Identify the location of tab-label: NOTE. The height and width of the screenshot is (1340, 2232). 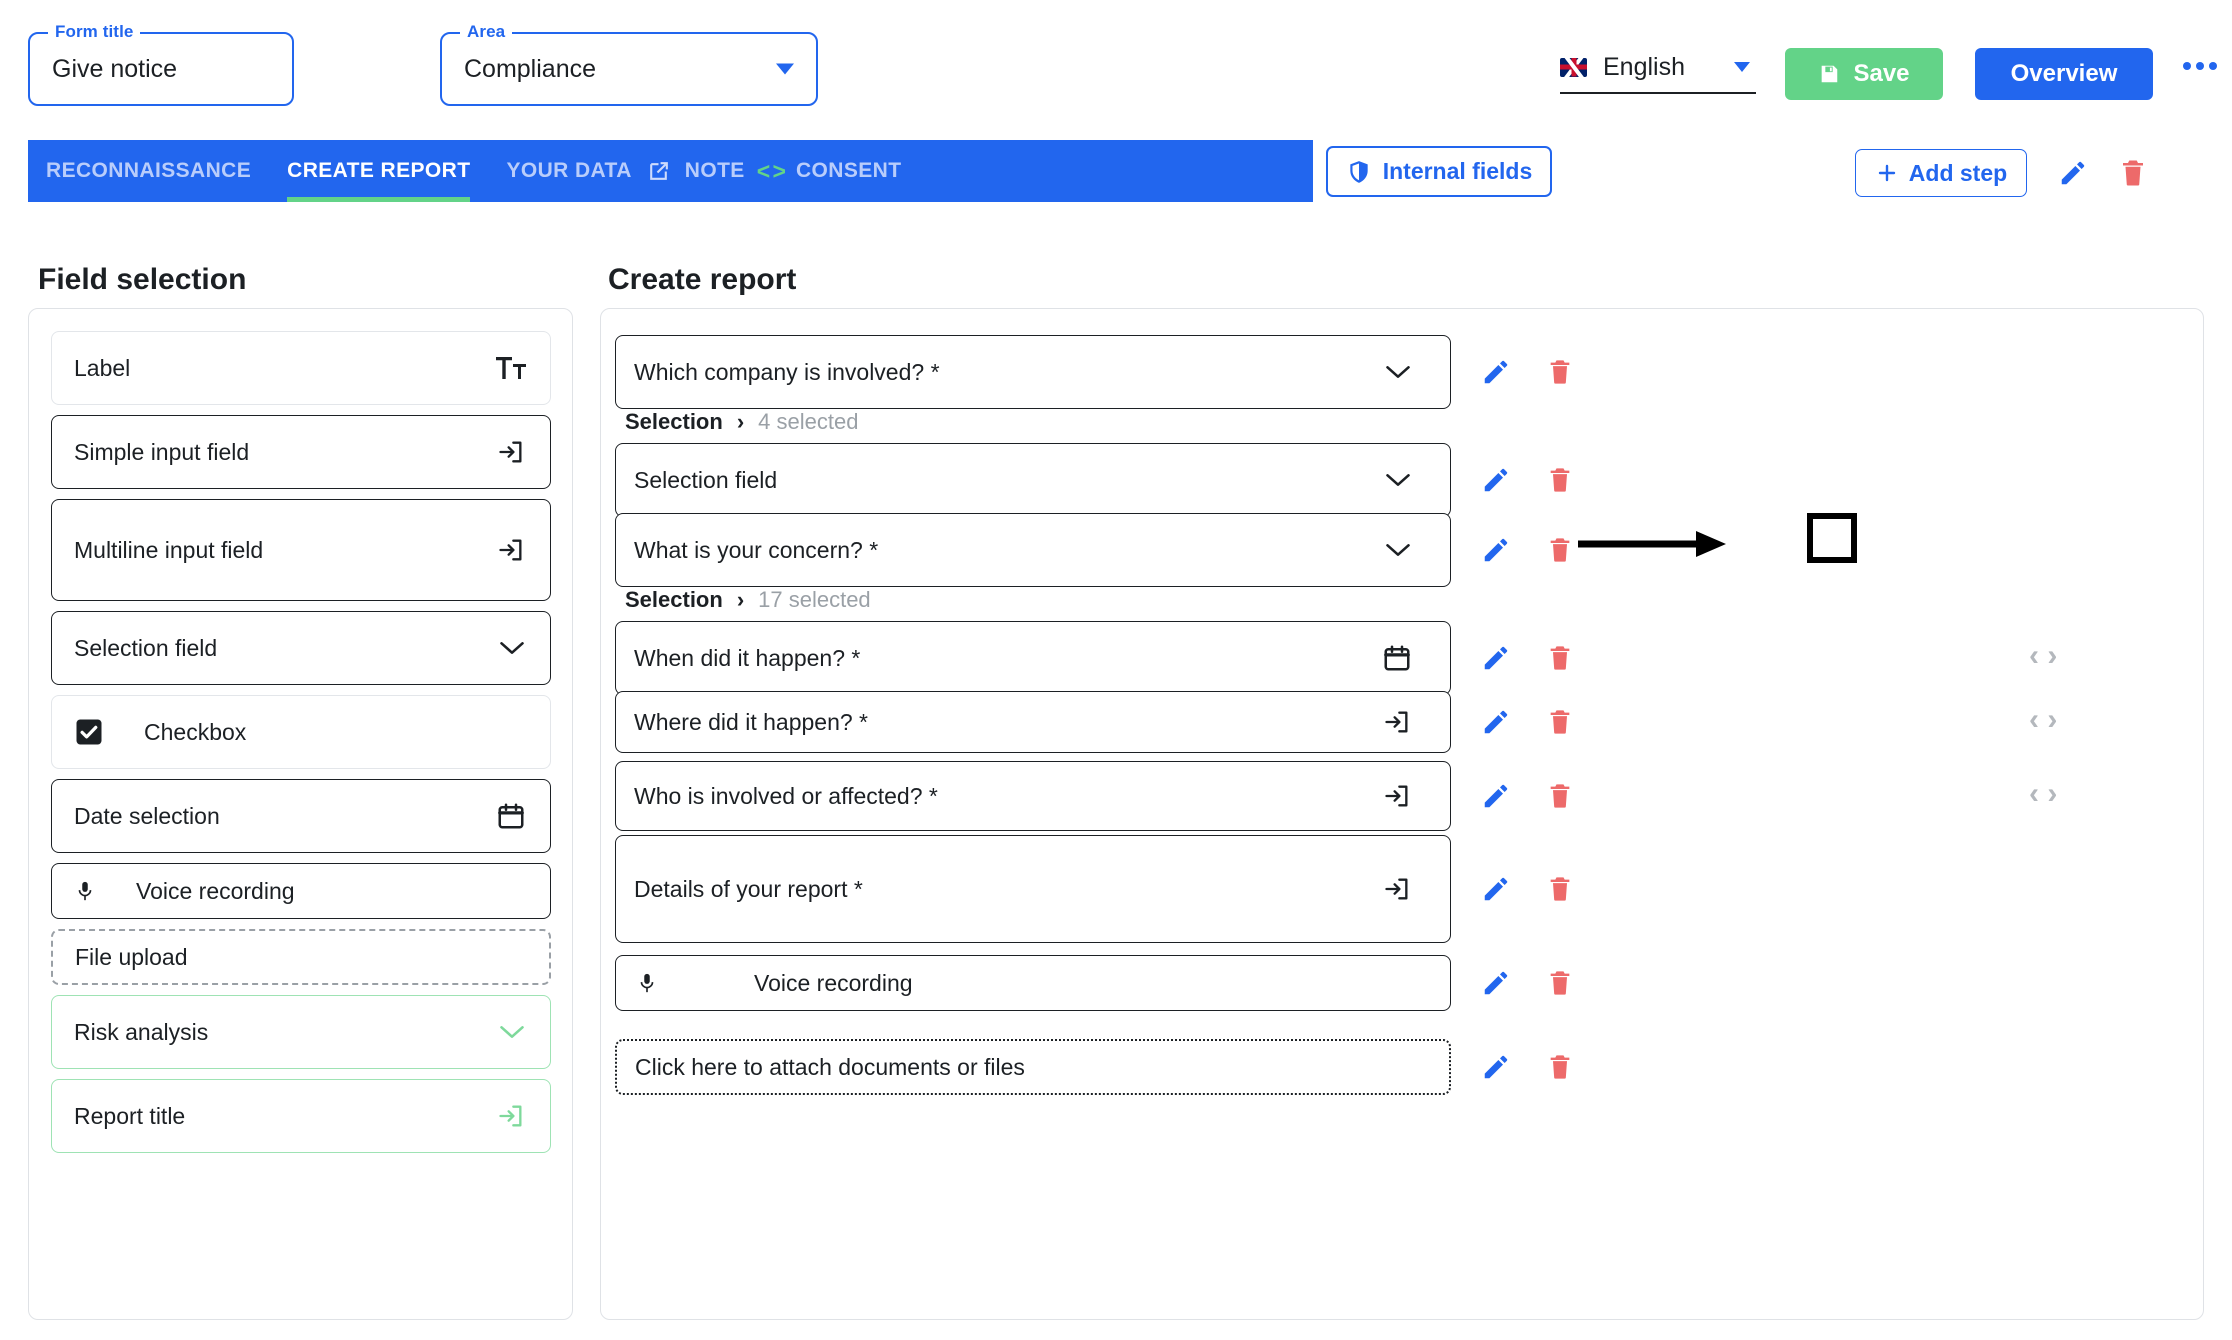
(714, 170).